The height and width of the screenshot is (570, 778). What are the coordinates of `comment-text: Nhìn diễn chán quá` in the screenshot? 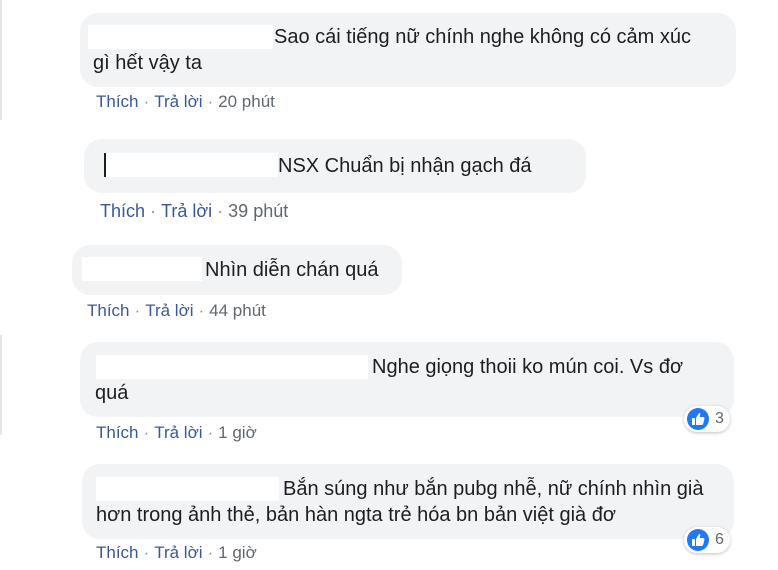 It's located at (292, 270).